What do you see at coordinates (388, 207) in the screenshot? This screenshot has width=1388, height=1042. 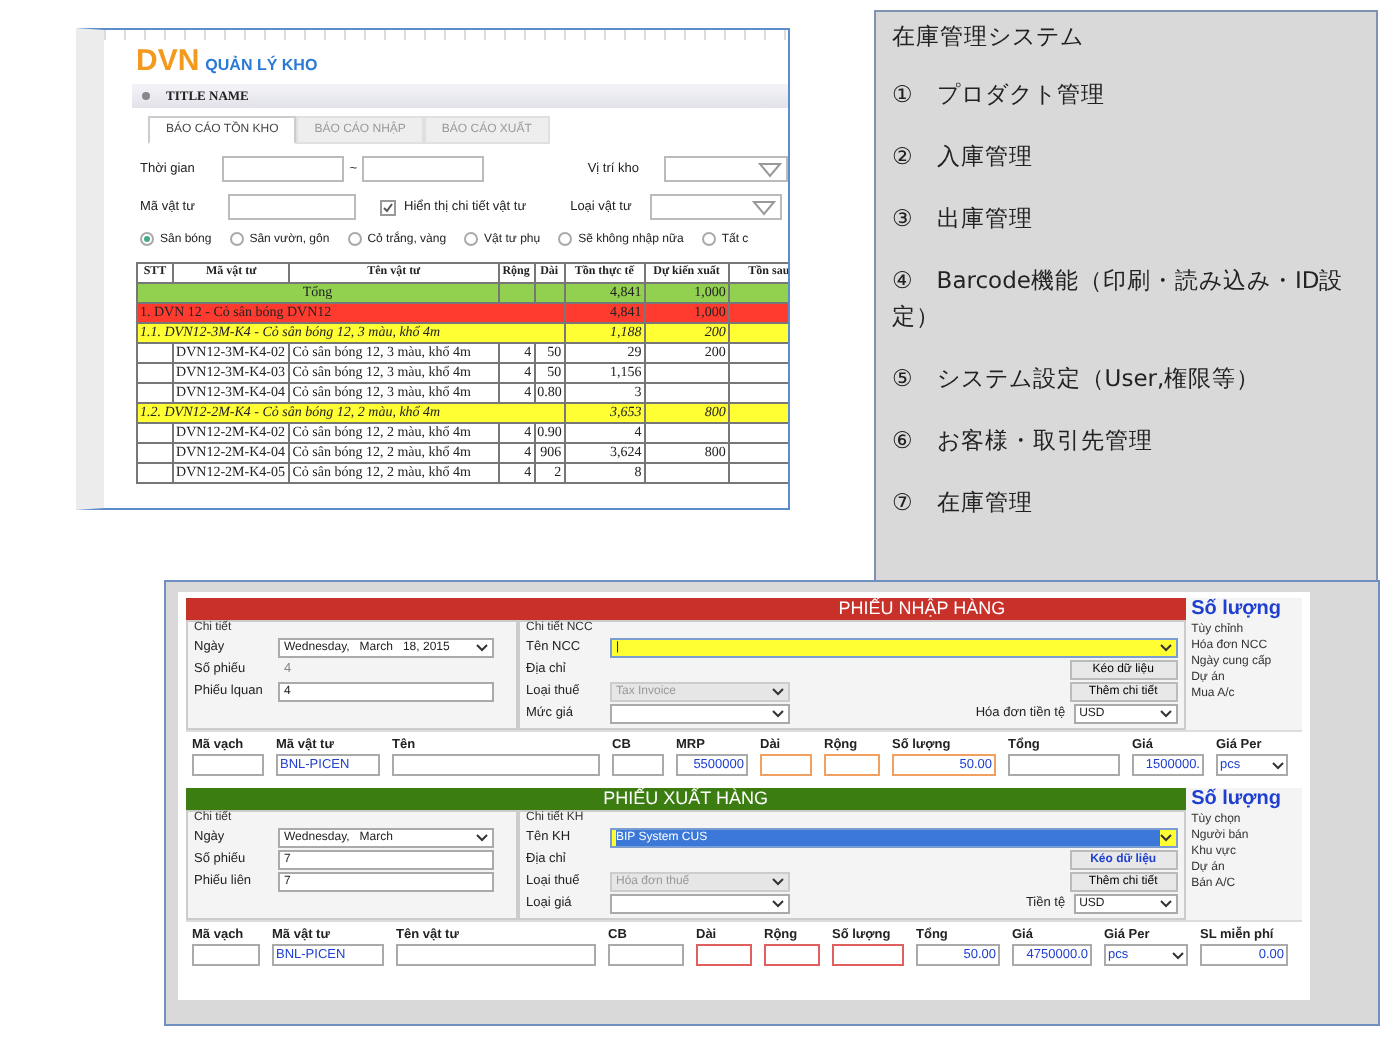 I see `checkbox` at bounding box center [388, 207].